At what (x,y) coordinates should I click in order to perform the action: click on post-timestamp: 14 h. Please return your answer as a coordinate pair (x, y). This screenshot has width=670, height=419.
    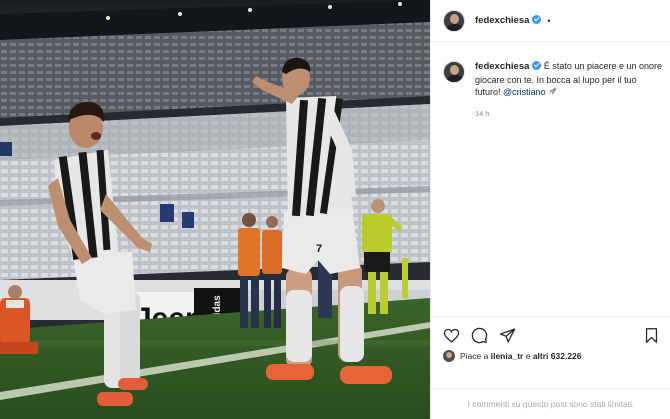
    Looking at the image, I should click on (569, 114).